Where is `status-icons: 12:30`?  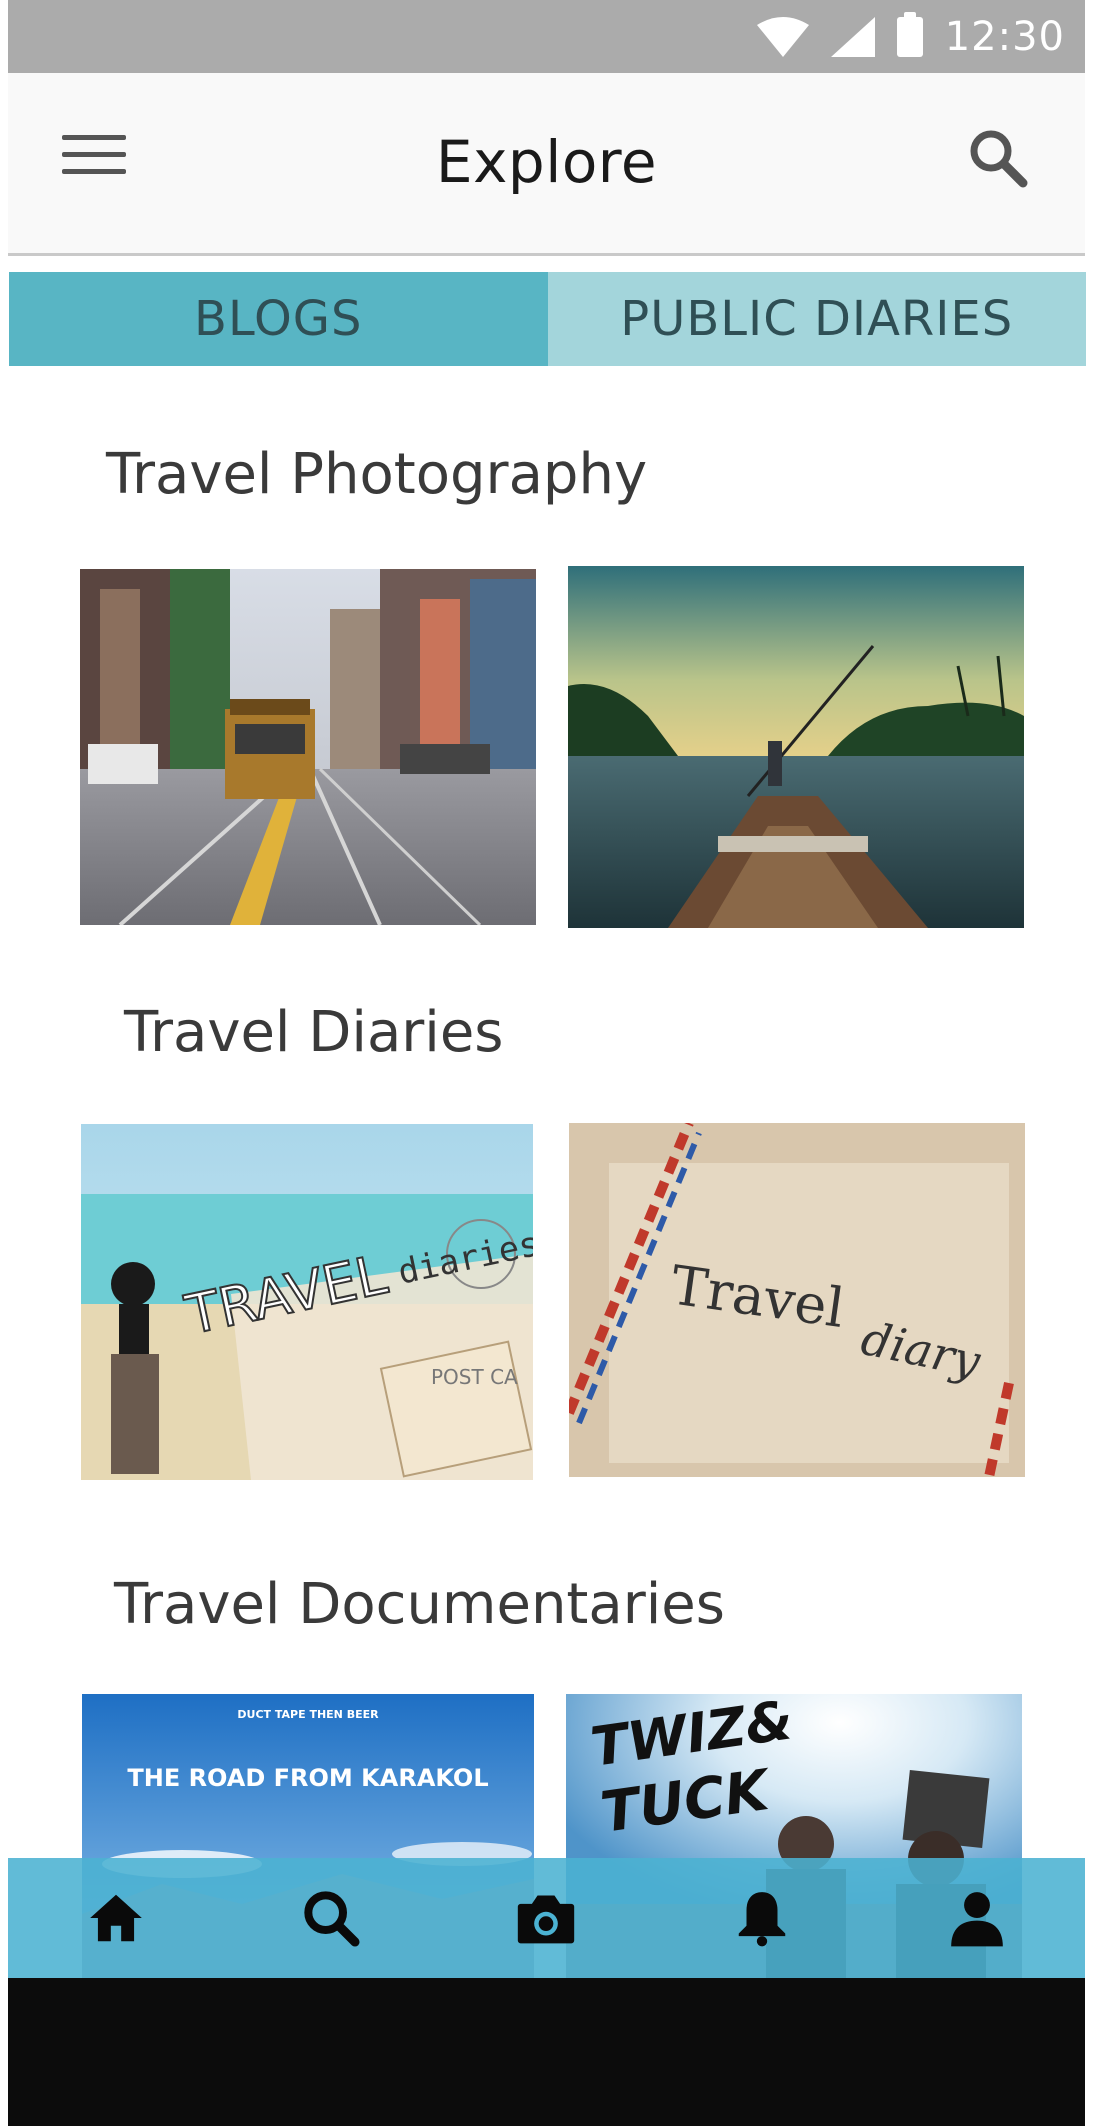
status-icons: 12:30 is located at coordinates (910, 36).